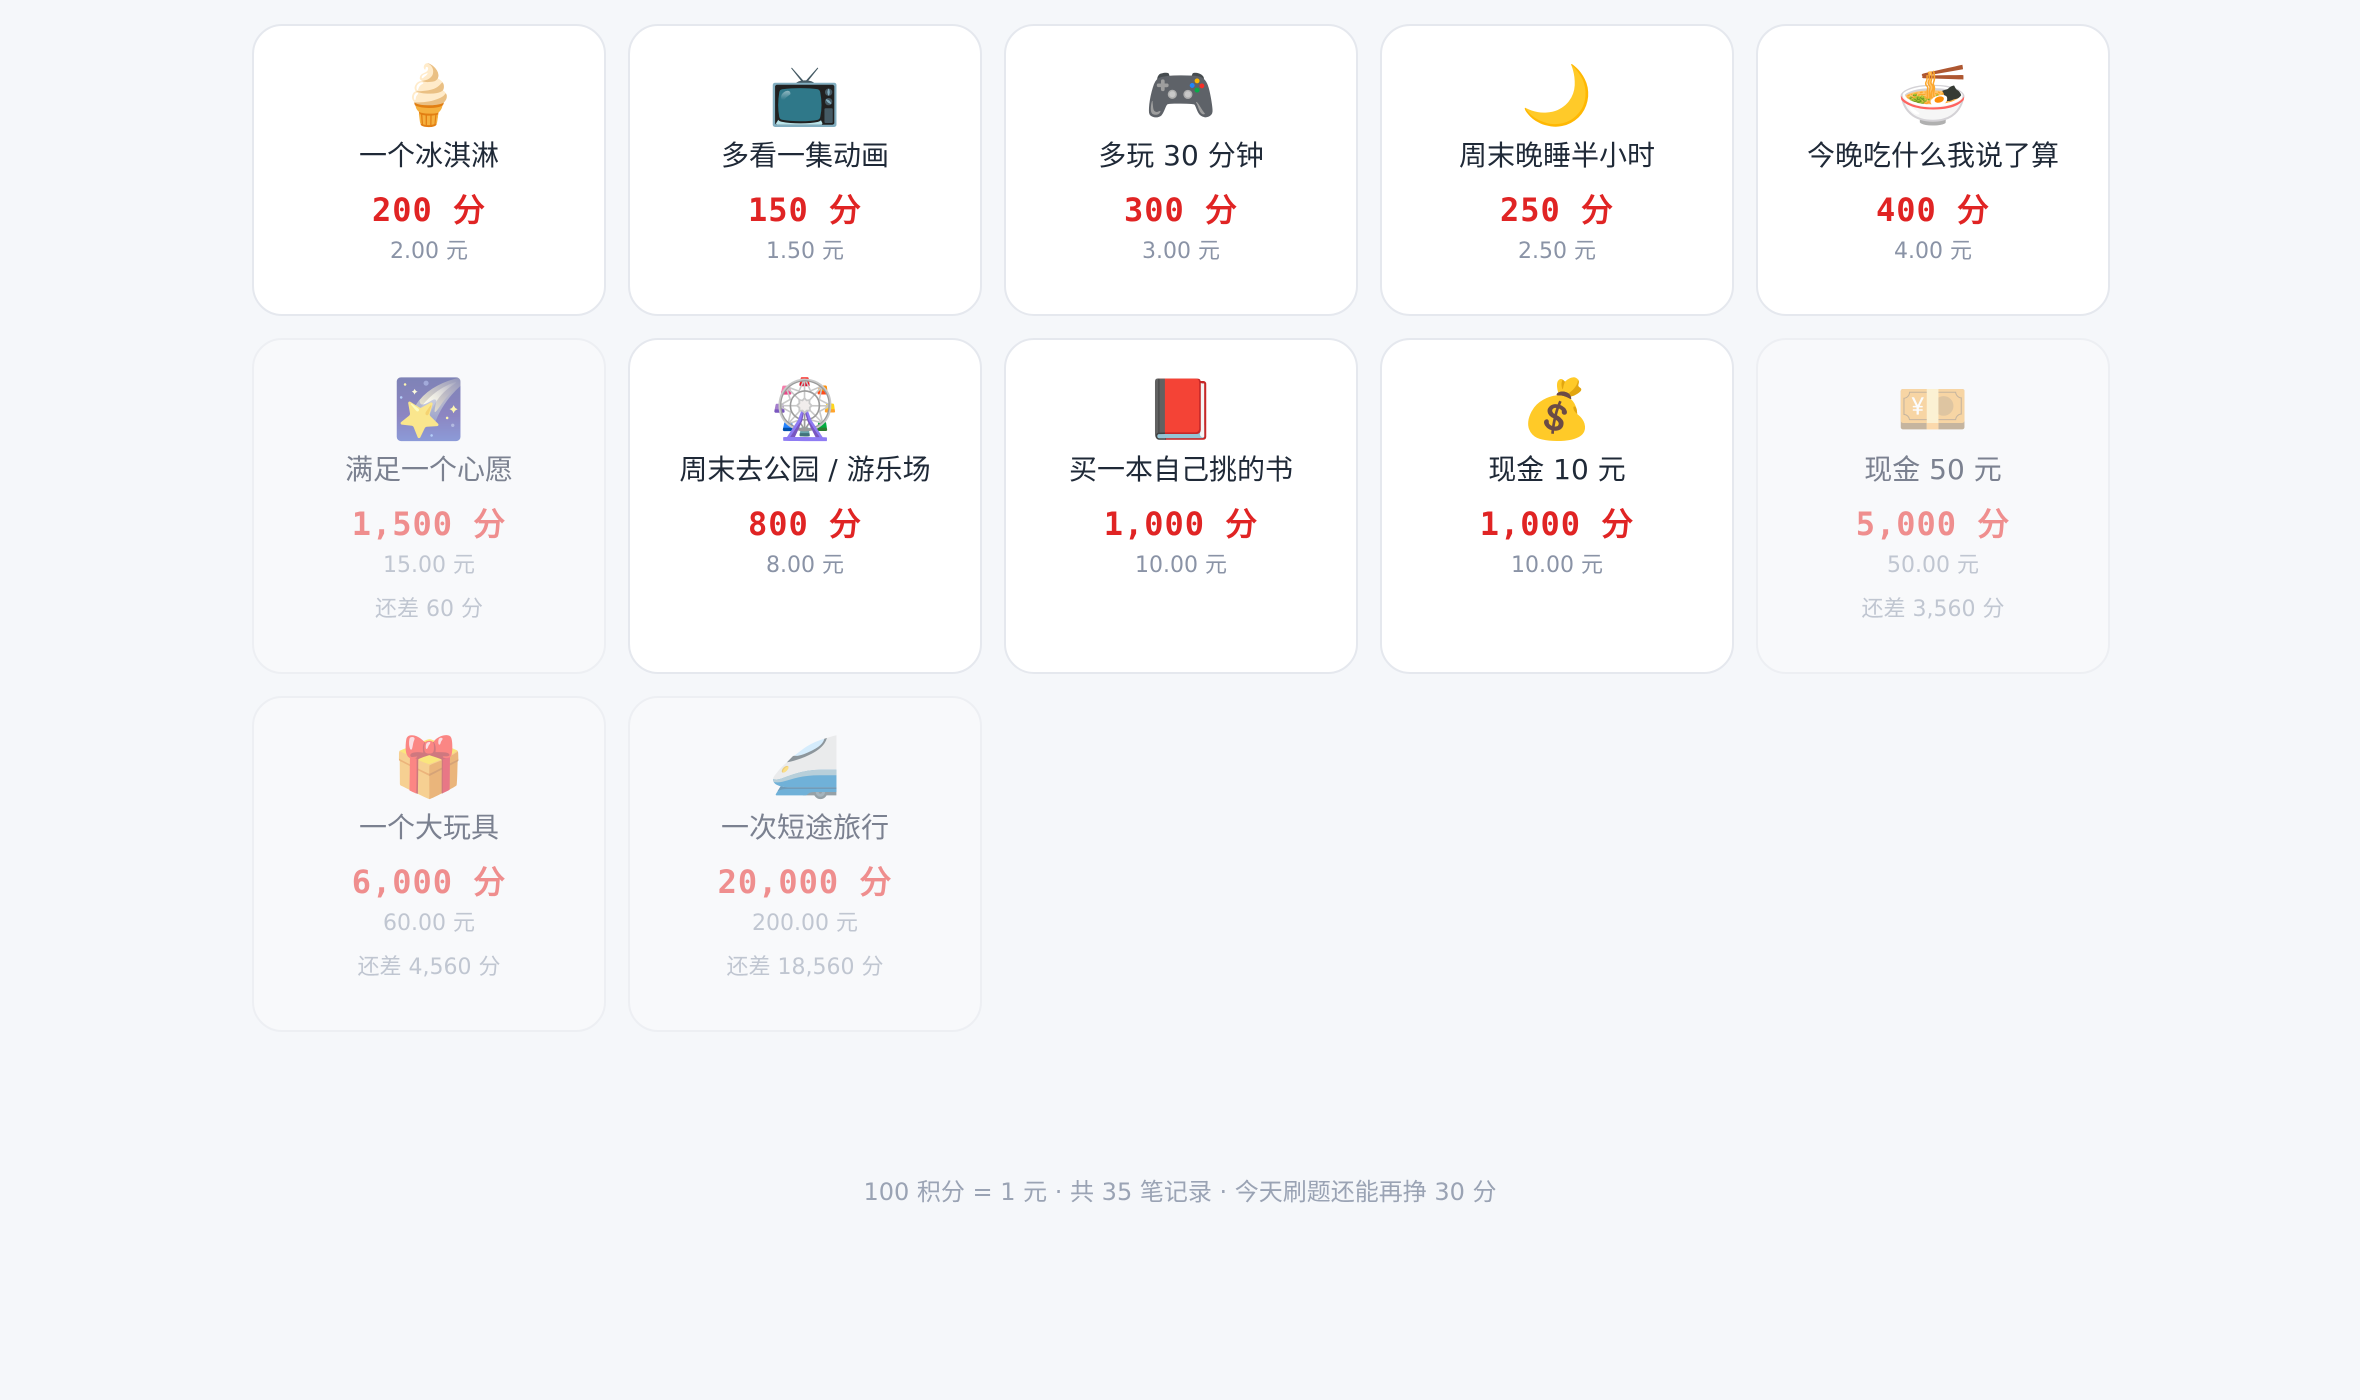  Describe the element at coordinates (1933, 210) in the screenshot. I see `reward-points: 400 分` at that location.